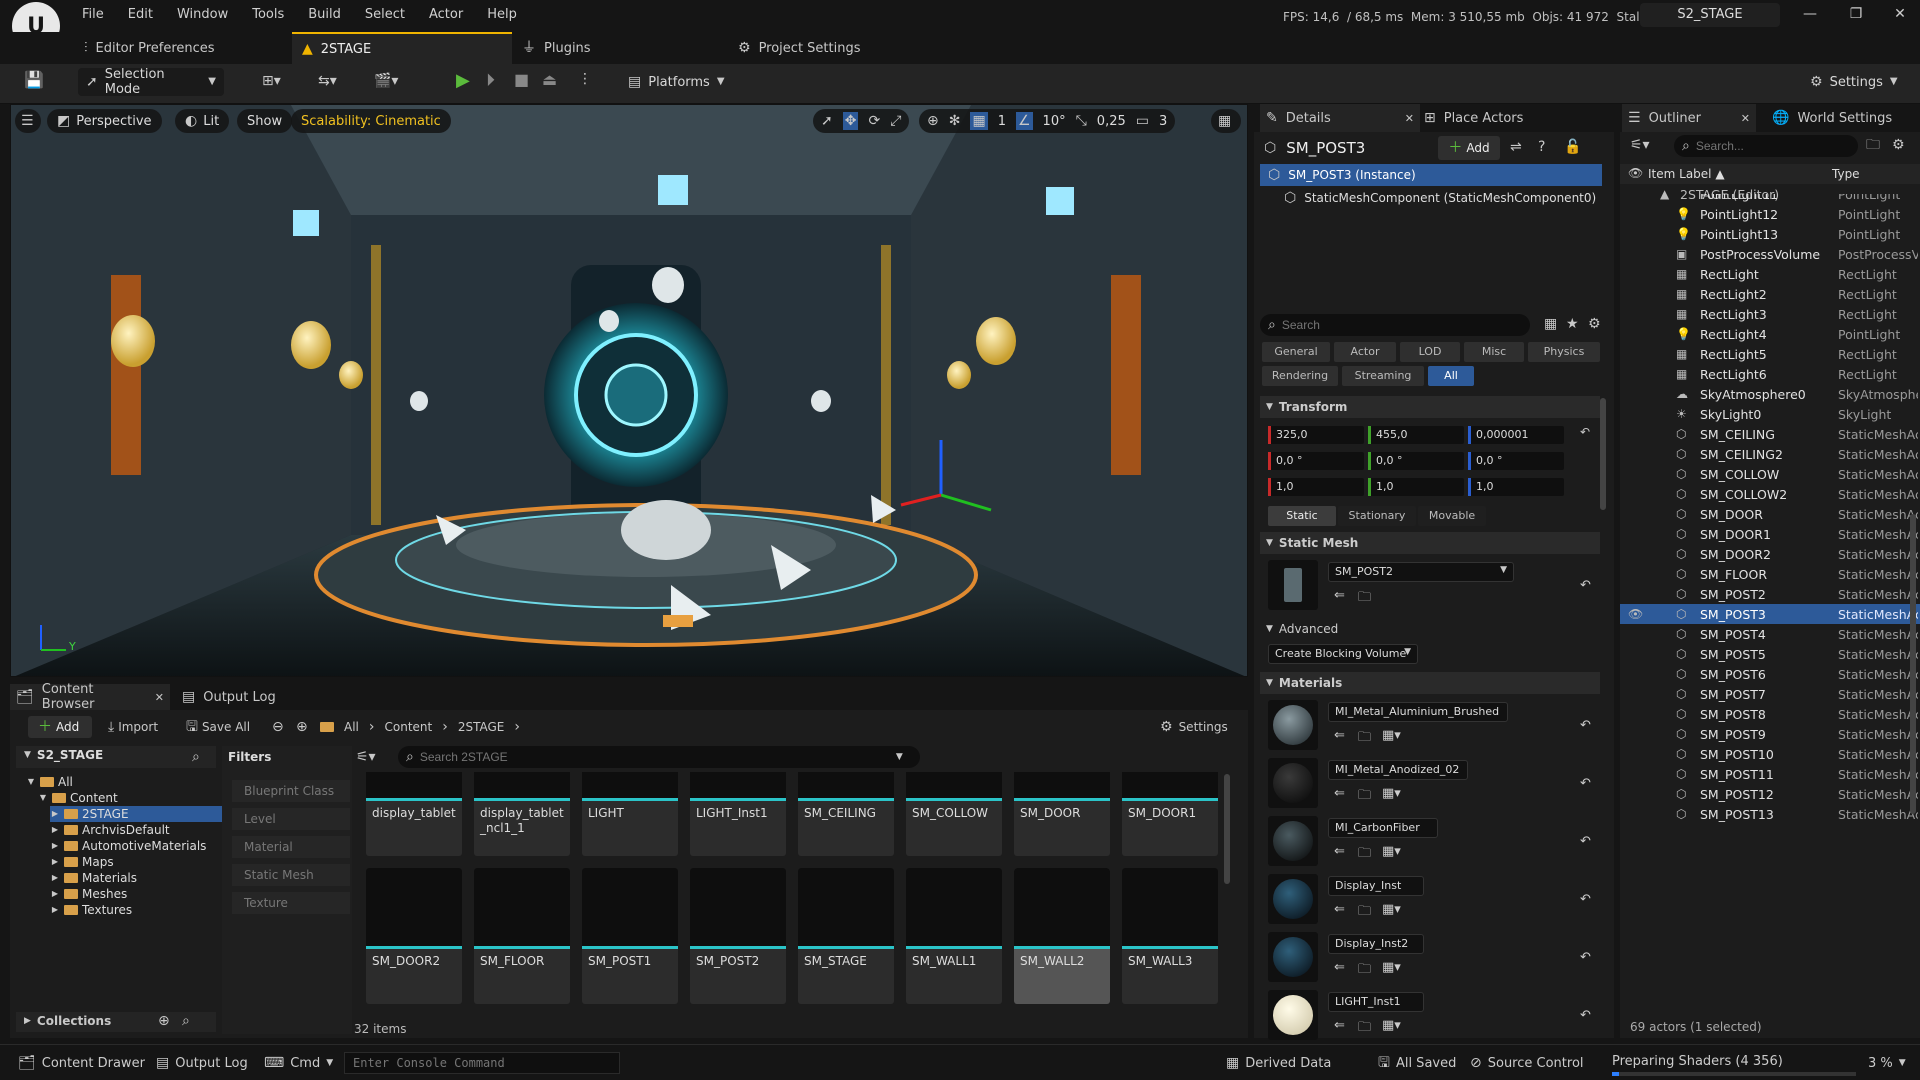 Image resolution: width=1920 pixels, height=1080 pixels. Describe the element at coordinates (218, 727) in the screenshot. I see `cb-save-all-button: 🖫 Save All` at that location.